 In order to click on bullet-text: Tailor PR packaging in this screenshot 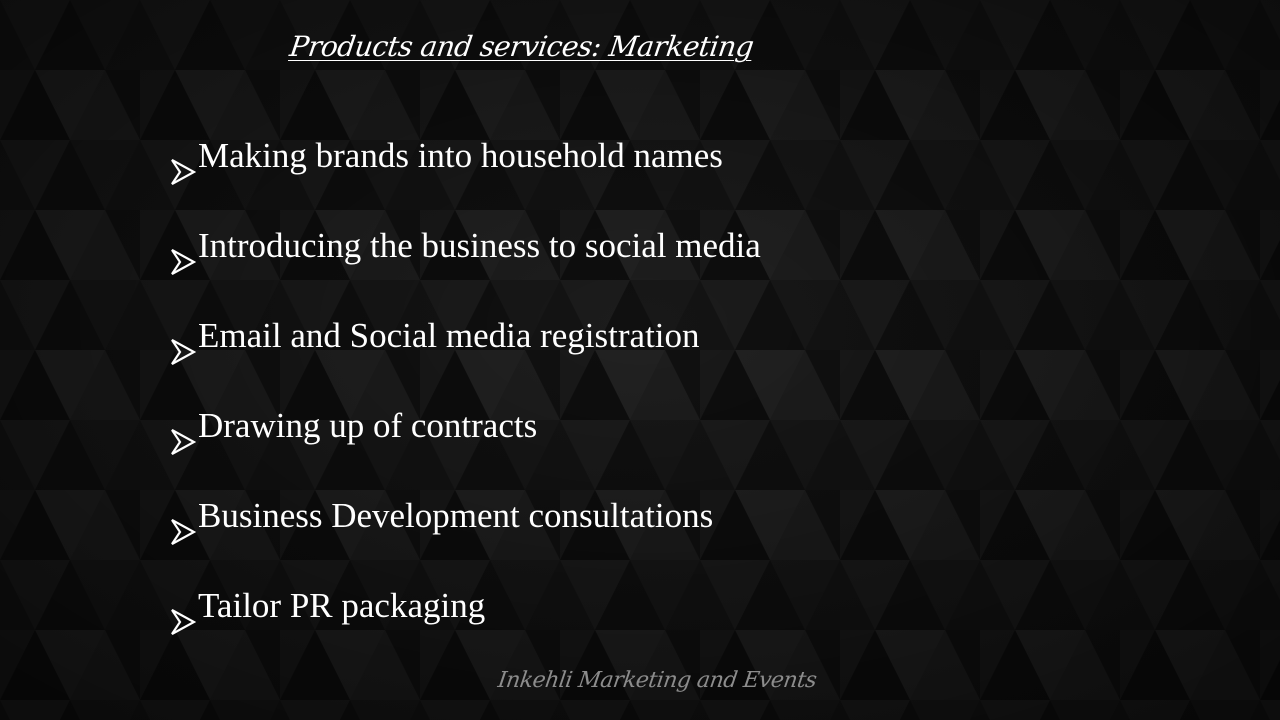, I will do `click(342, 605)`.